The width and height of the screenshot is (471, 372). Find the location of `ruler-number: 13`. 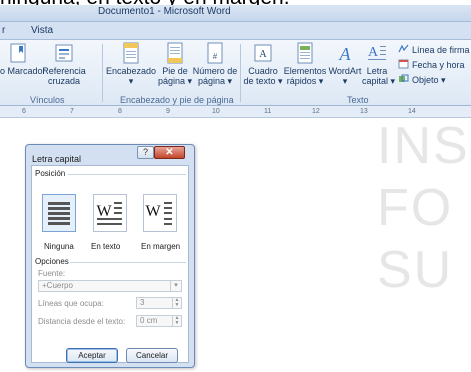

ruler-number: 13 is located at coordinates (364, 111).